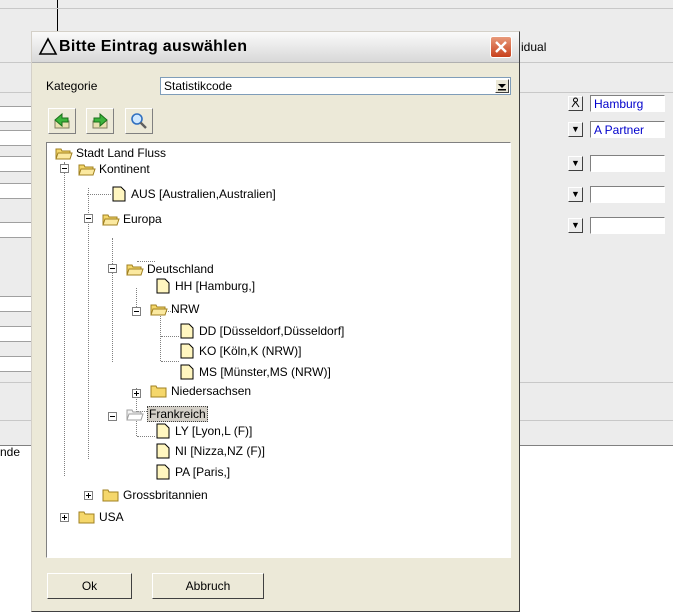  Describe the element at coordinates (203, 194) in the screenshot. I see `tree-node-label: AUS [Australien,Australien]` at that location.